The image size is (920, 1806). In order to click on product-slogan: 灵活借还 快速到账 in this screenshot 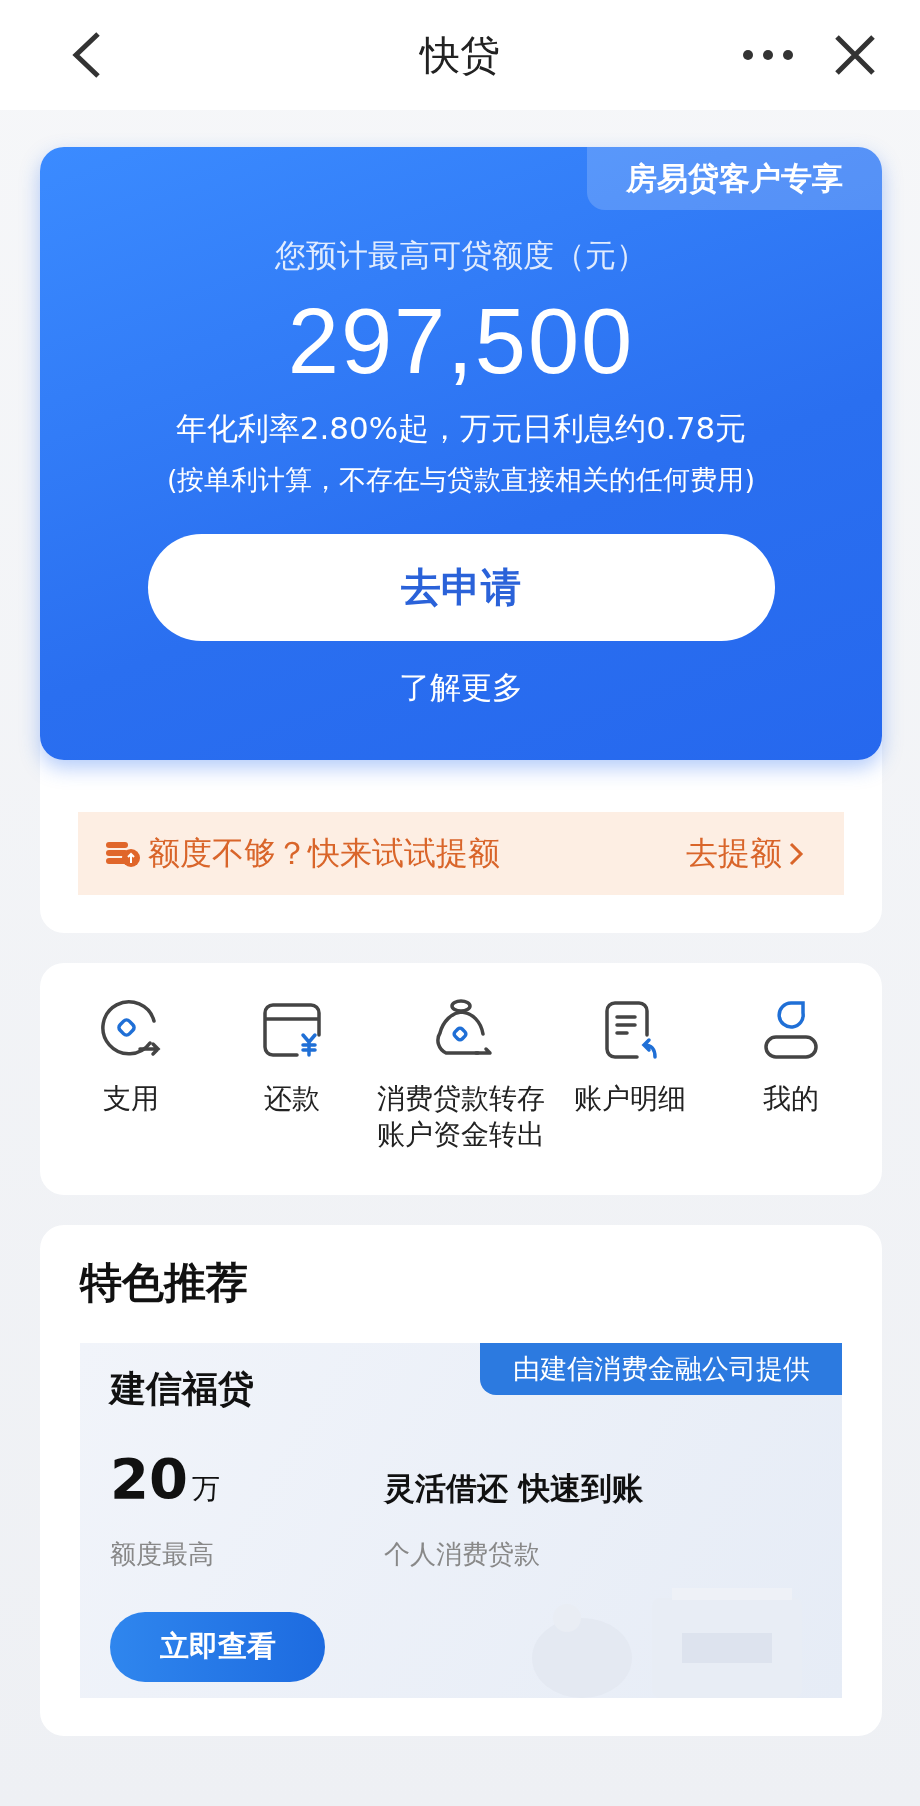, I will do `click(514, 1488)`.